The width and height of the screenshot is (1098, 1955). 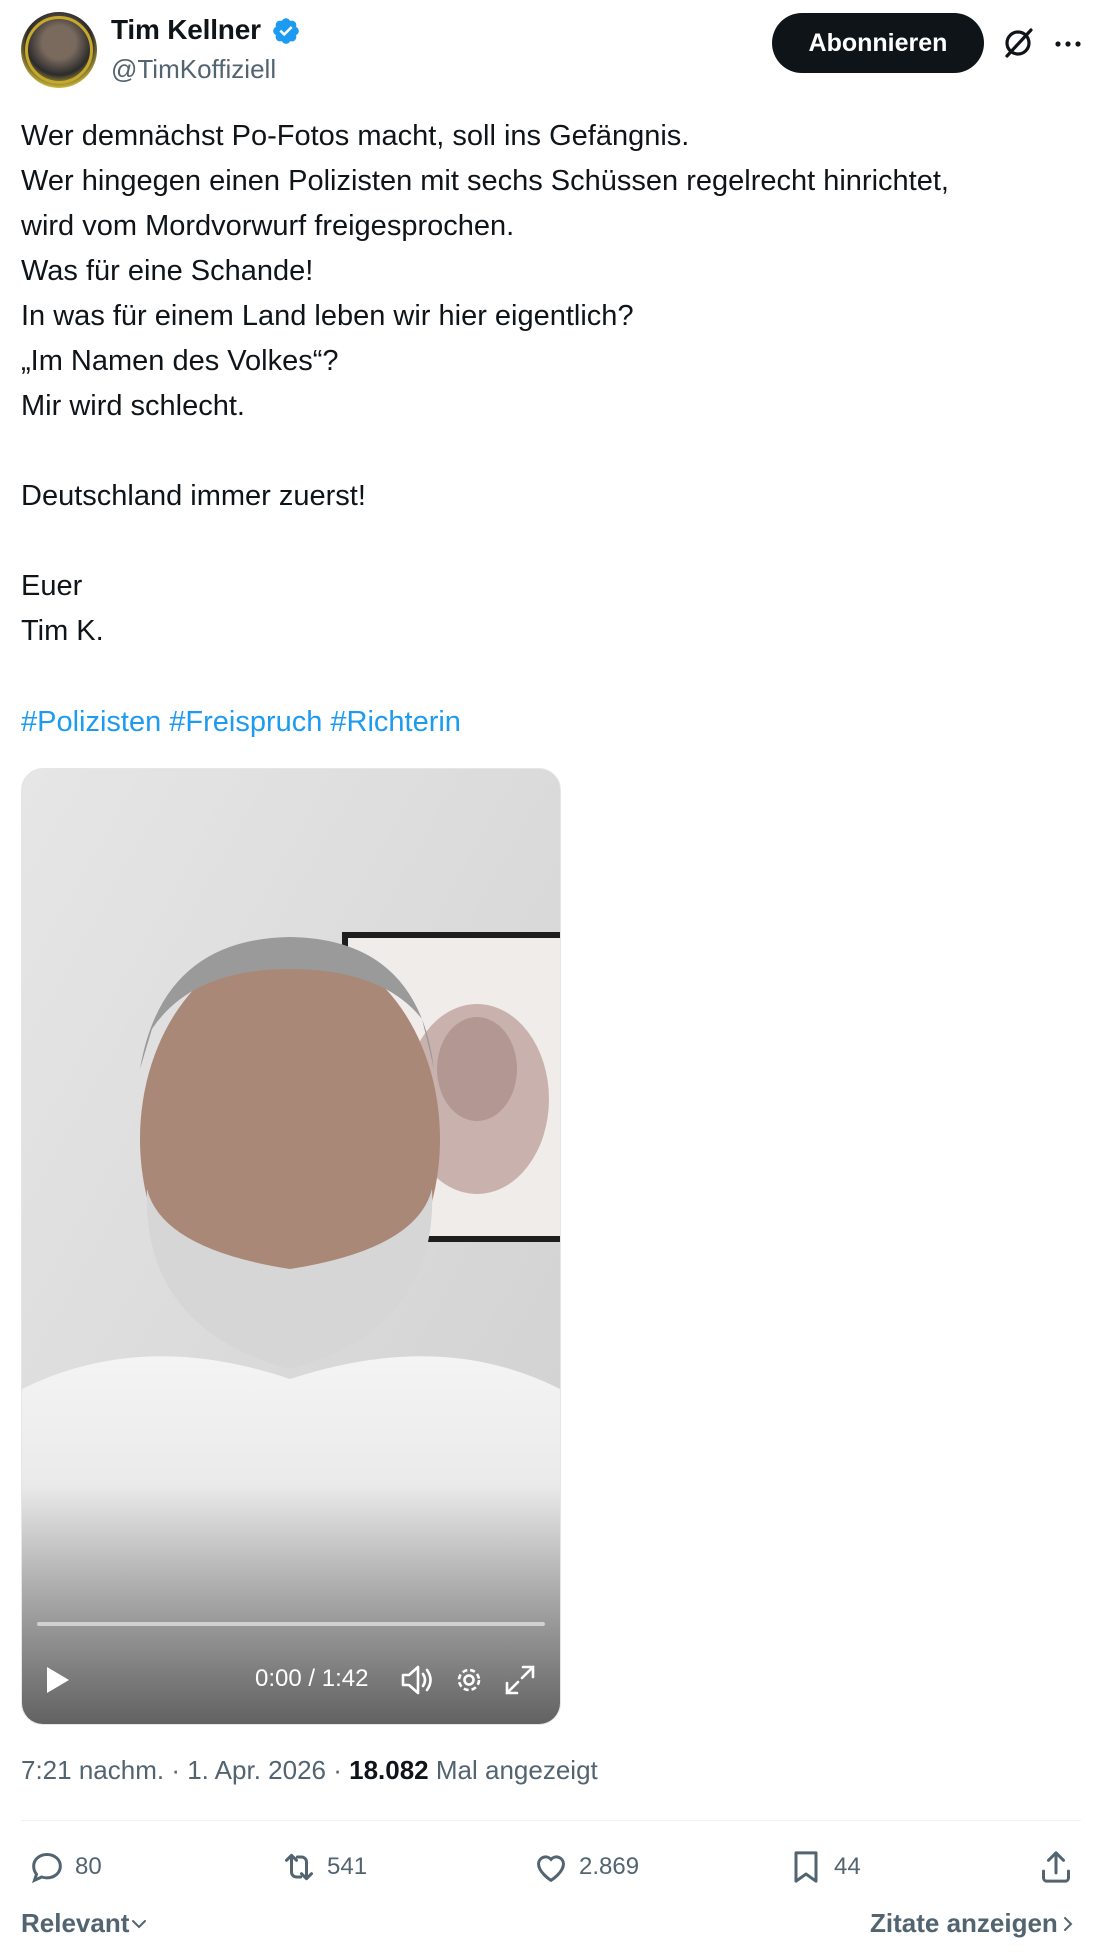 I want to click on verified-badge-icon, so click(x=286, y=31).